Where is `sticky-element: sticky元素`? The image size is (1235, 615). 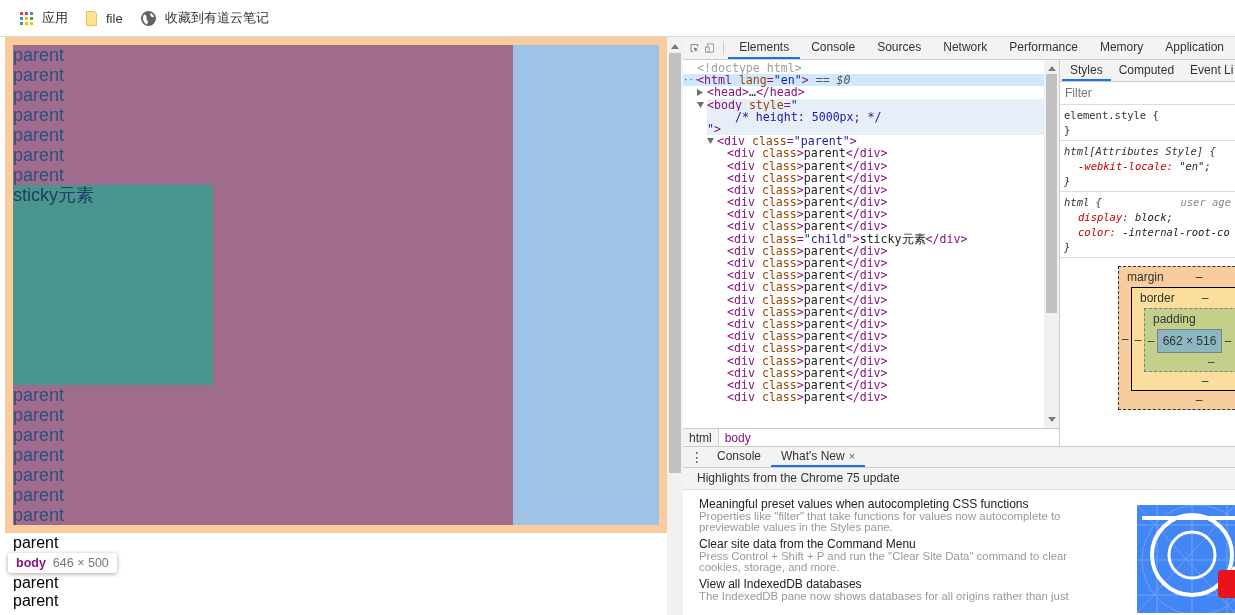 sticky-element: sticky元素 is located at coordinates (113, 285).